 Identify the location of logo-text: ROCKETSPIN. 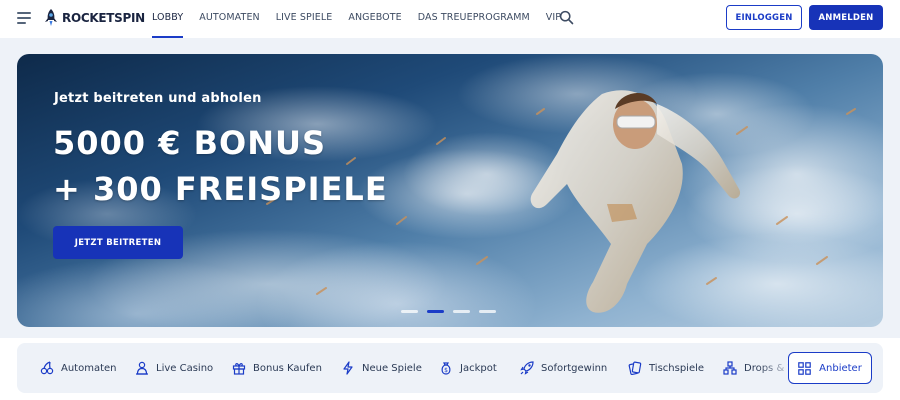
(103, 18).